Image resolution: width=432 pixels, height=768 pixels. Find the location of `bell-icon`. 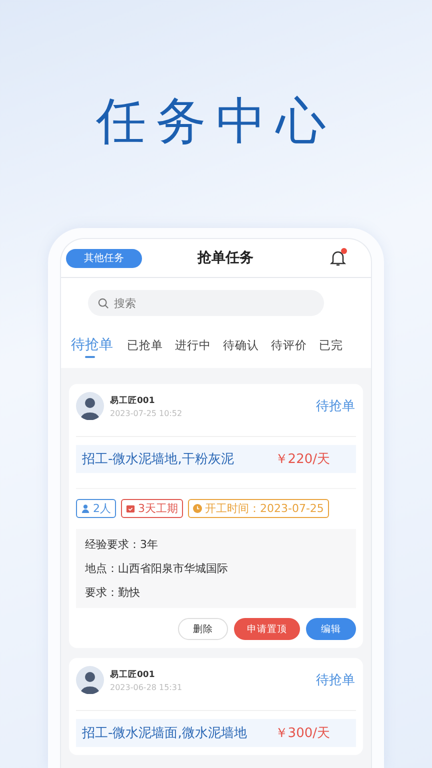

bell-icon is located at coordinates (338, 258).